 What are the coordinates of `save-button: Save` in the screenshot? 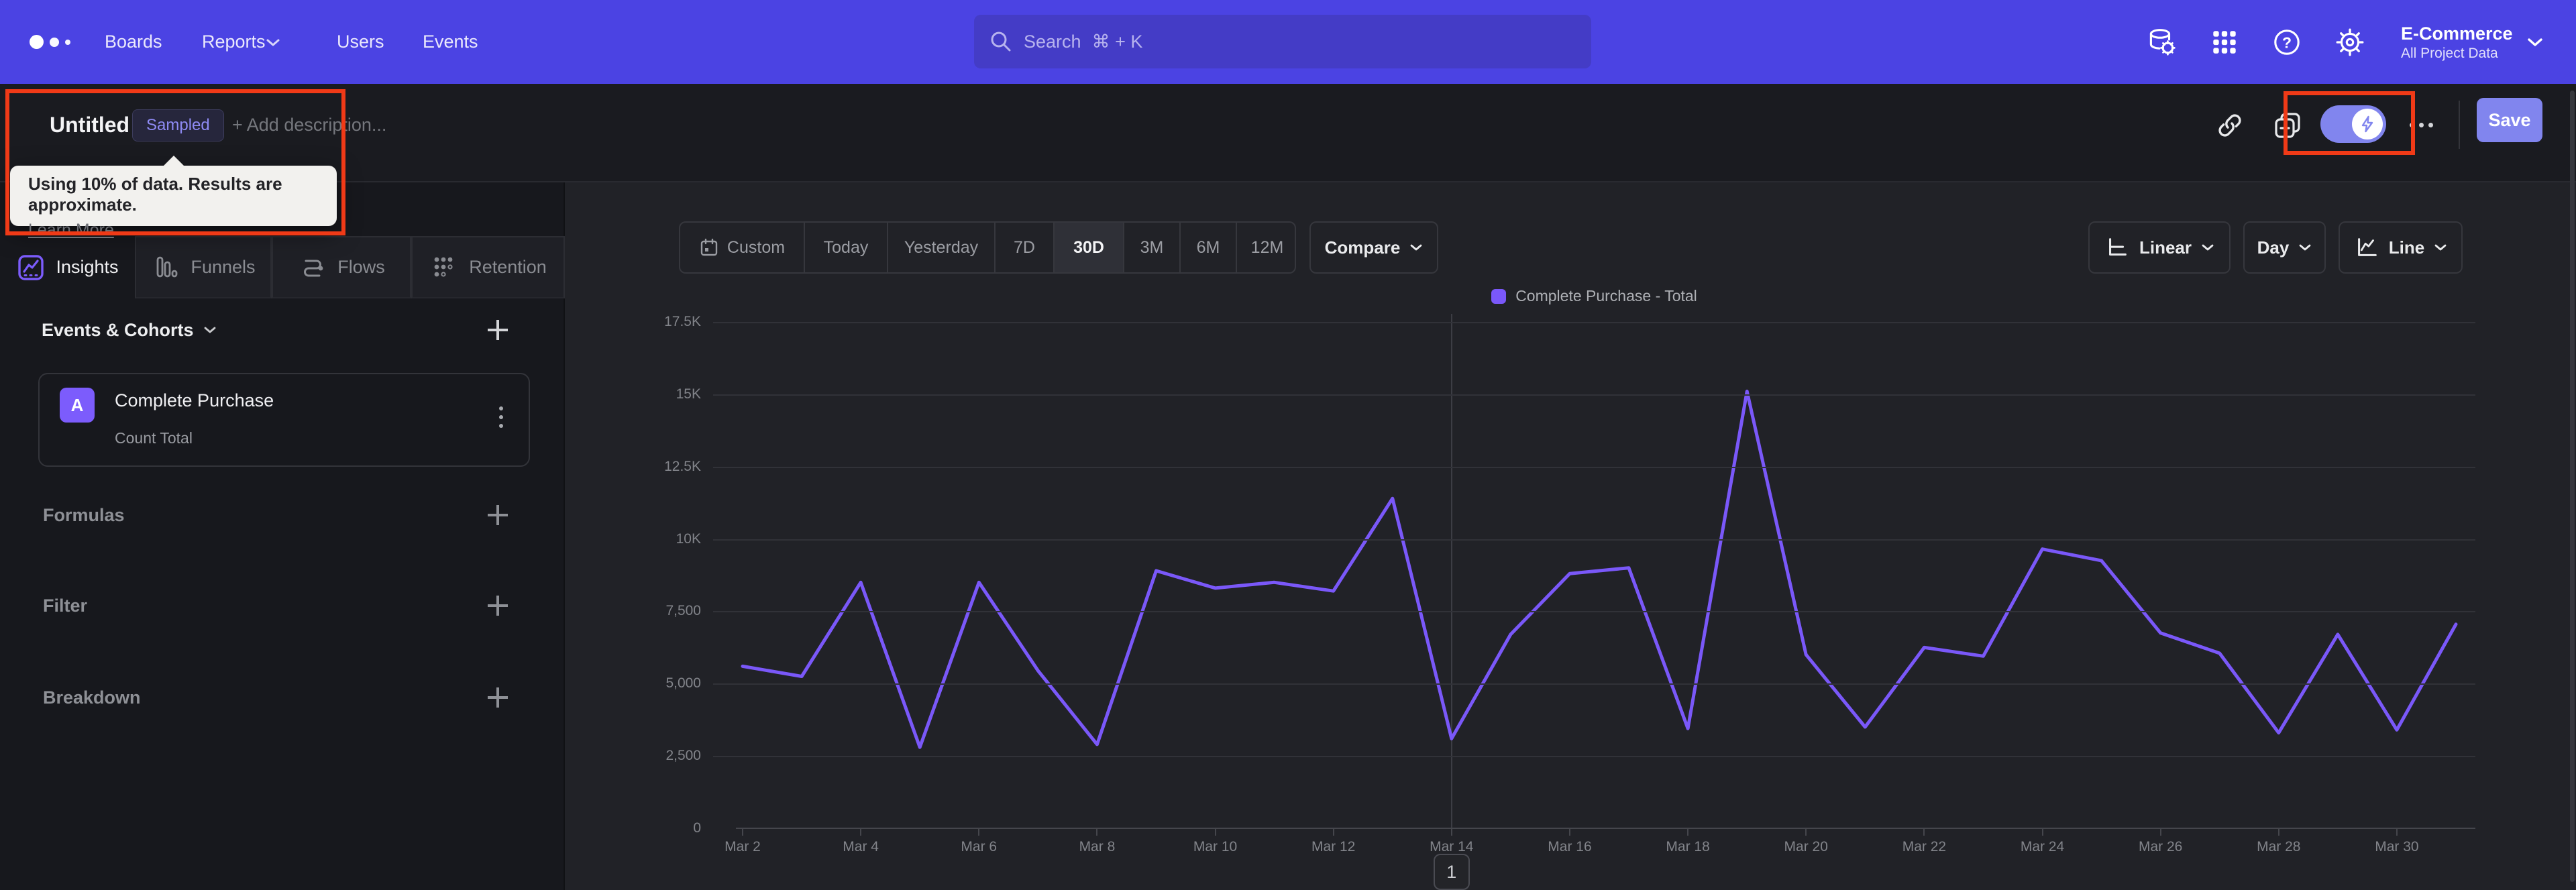 It's located at (2509, 120).